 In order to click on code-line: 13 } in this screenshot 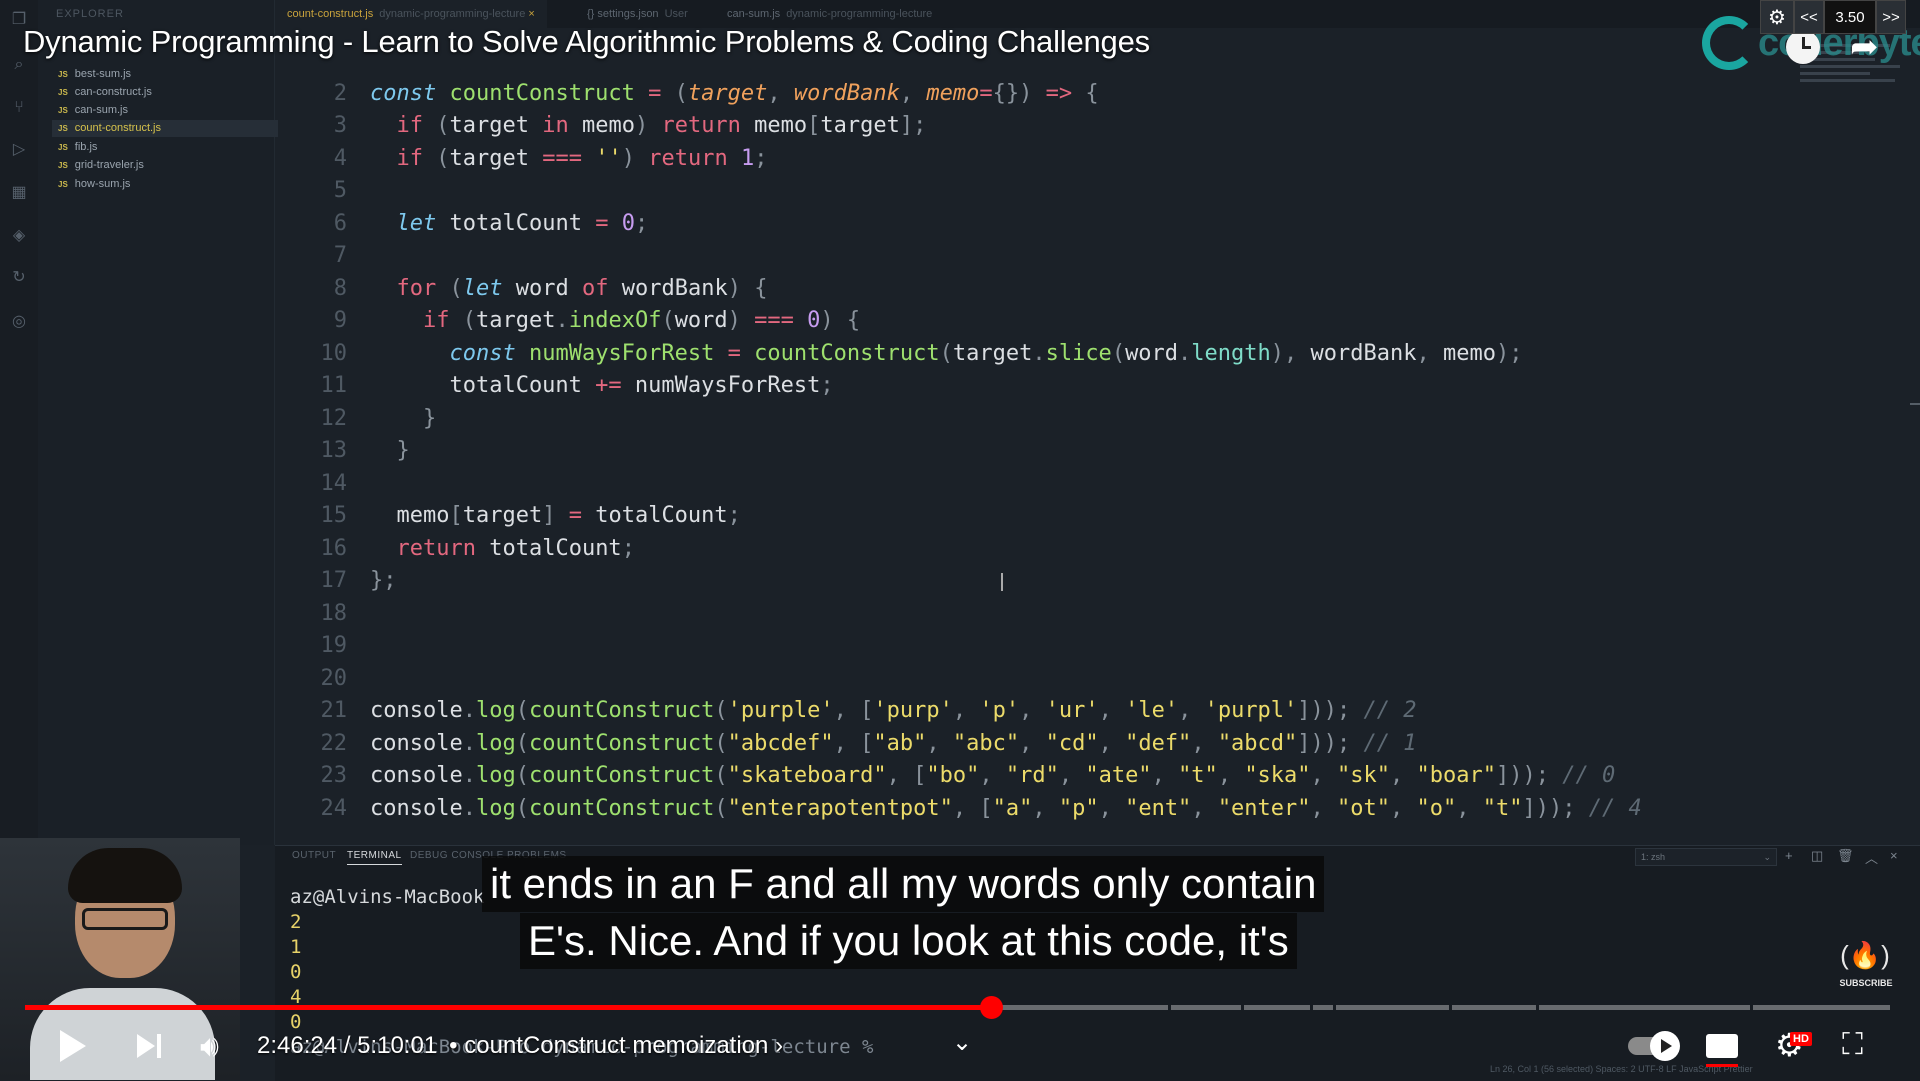, I will do `click(365, 450)`.